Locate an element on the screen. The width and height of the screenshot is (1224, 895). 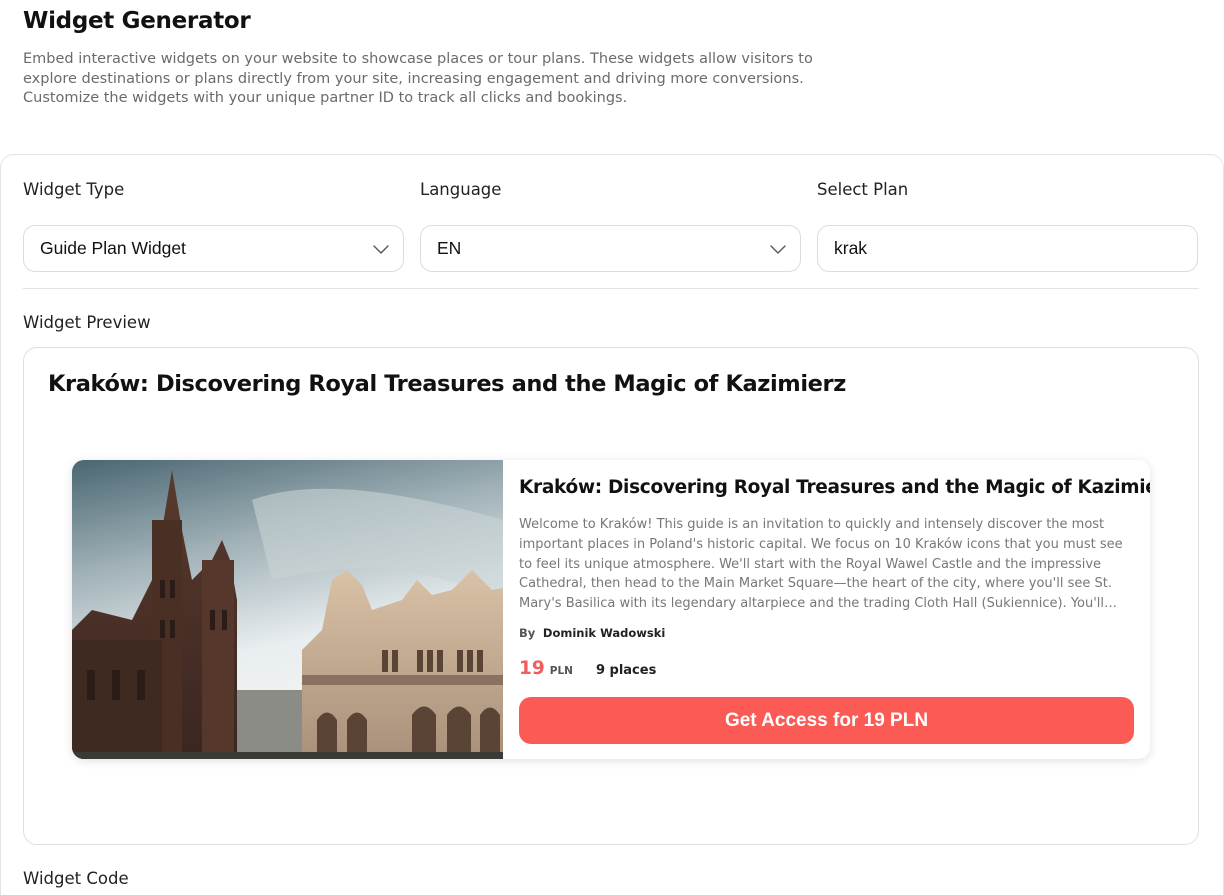
widget-preview-label: Widget Preview is located at coordinates (87, 322).